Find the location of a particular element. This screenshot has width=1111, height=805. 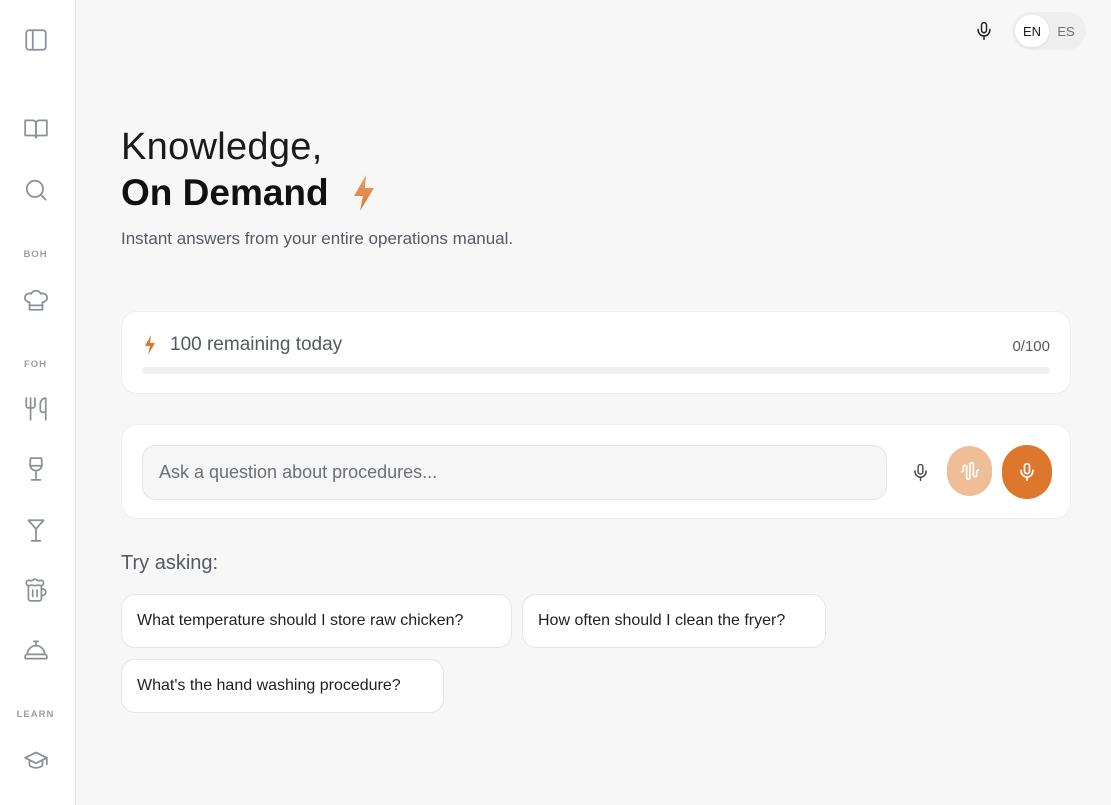

audio-wave-icon is located at coordinates (969, 471).